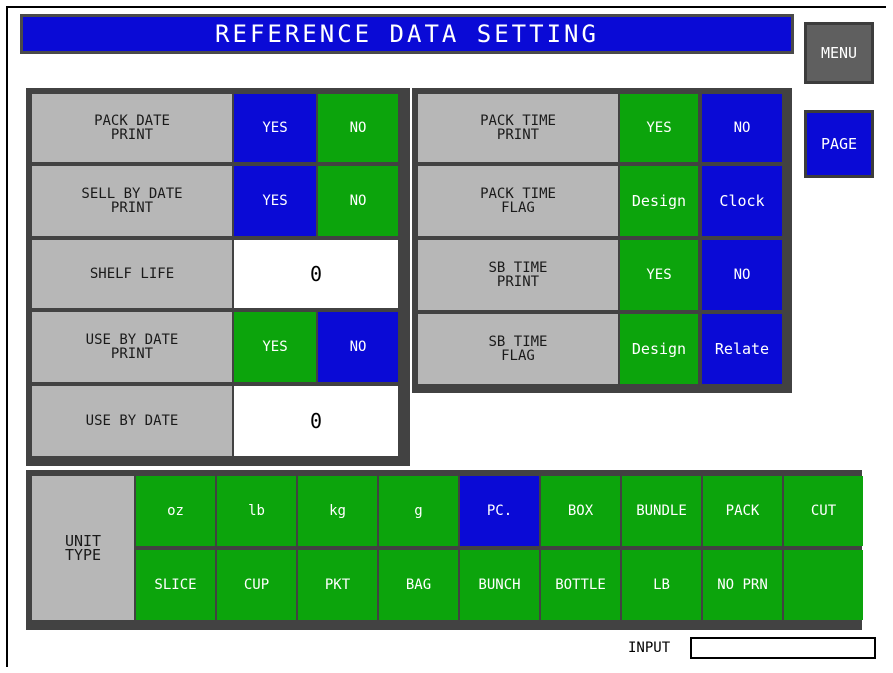 This screenshot has width=893, height=673. Describe the element at coordinates (823, 511) in the screenshot. I see `unit-type-button: CUT` at that location.